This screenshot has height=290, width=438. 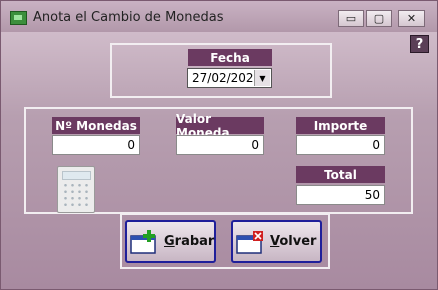 I want to click on grabar-accel: G, so click(x=169, y=241).